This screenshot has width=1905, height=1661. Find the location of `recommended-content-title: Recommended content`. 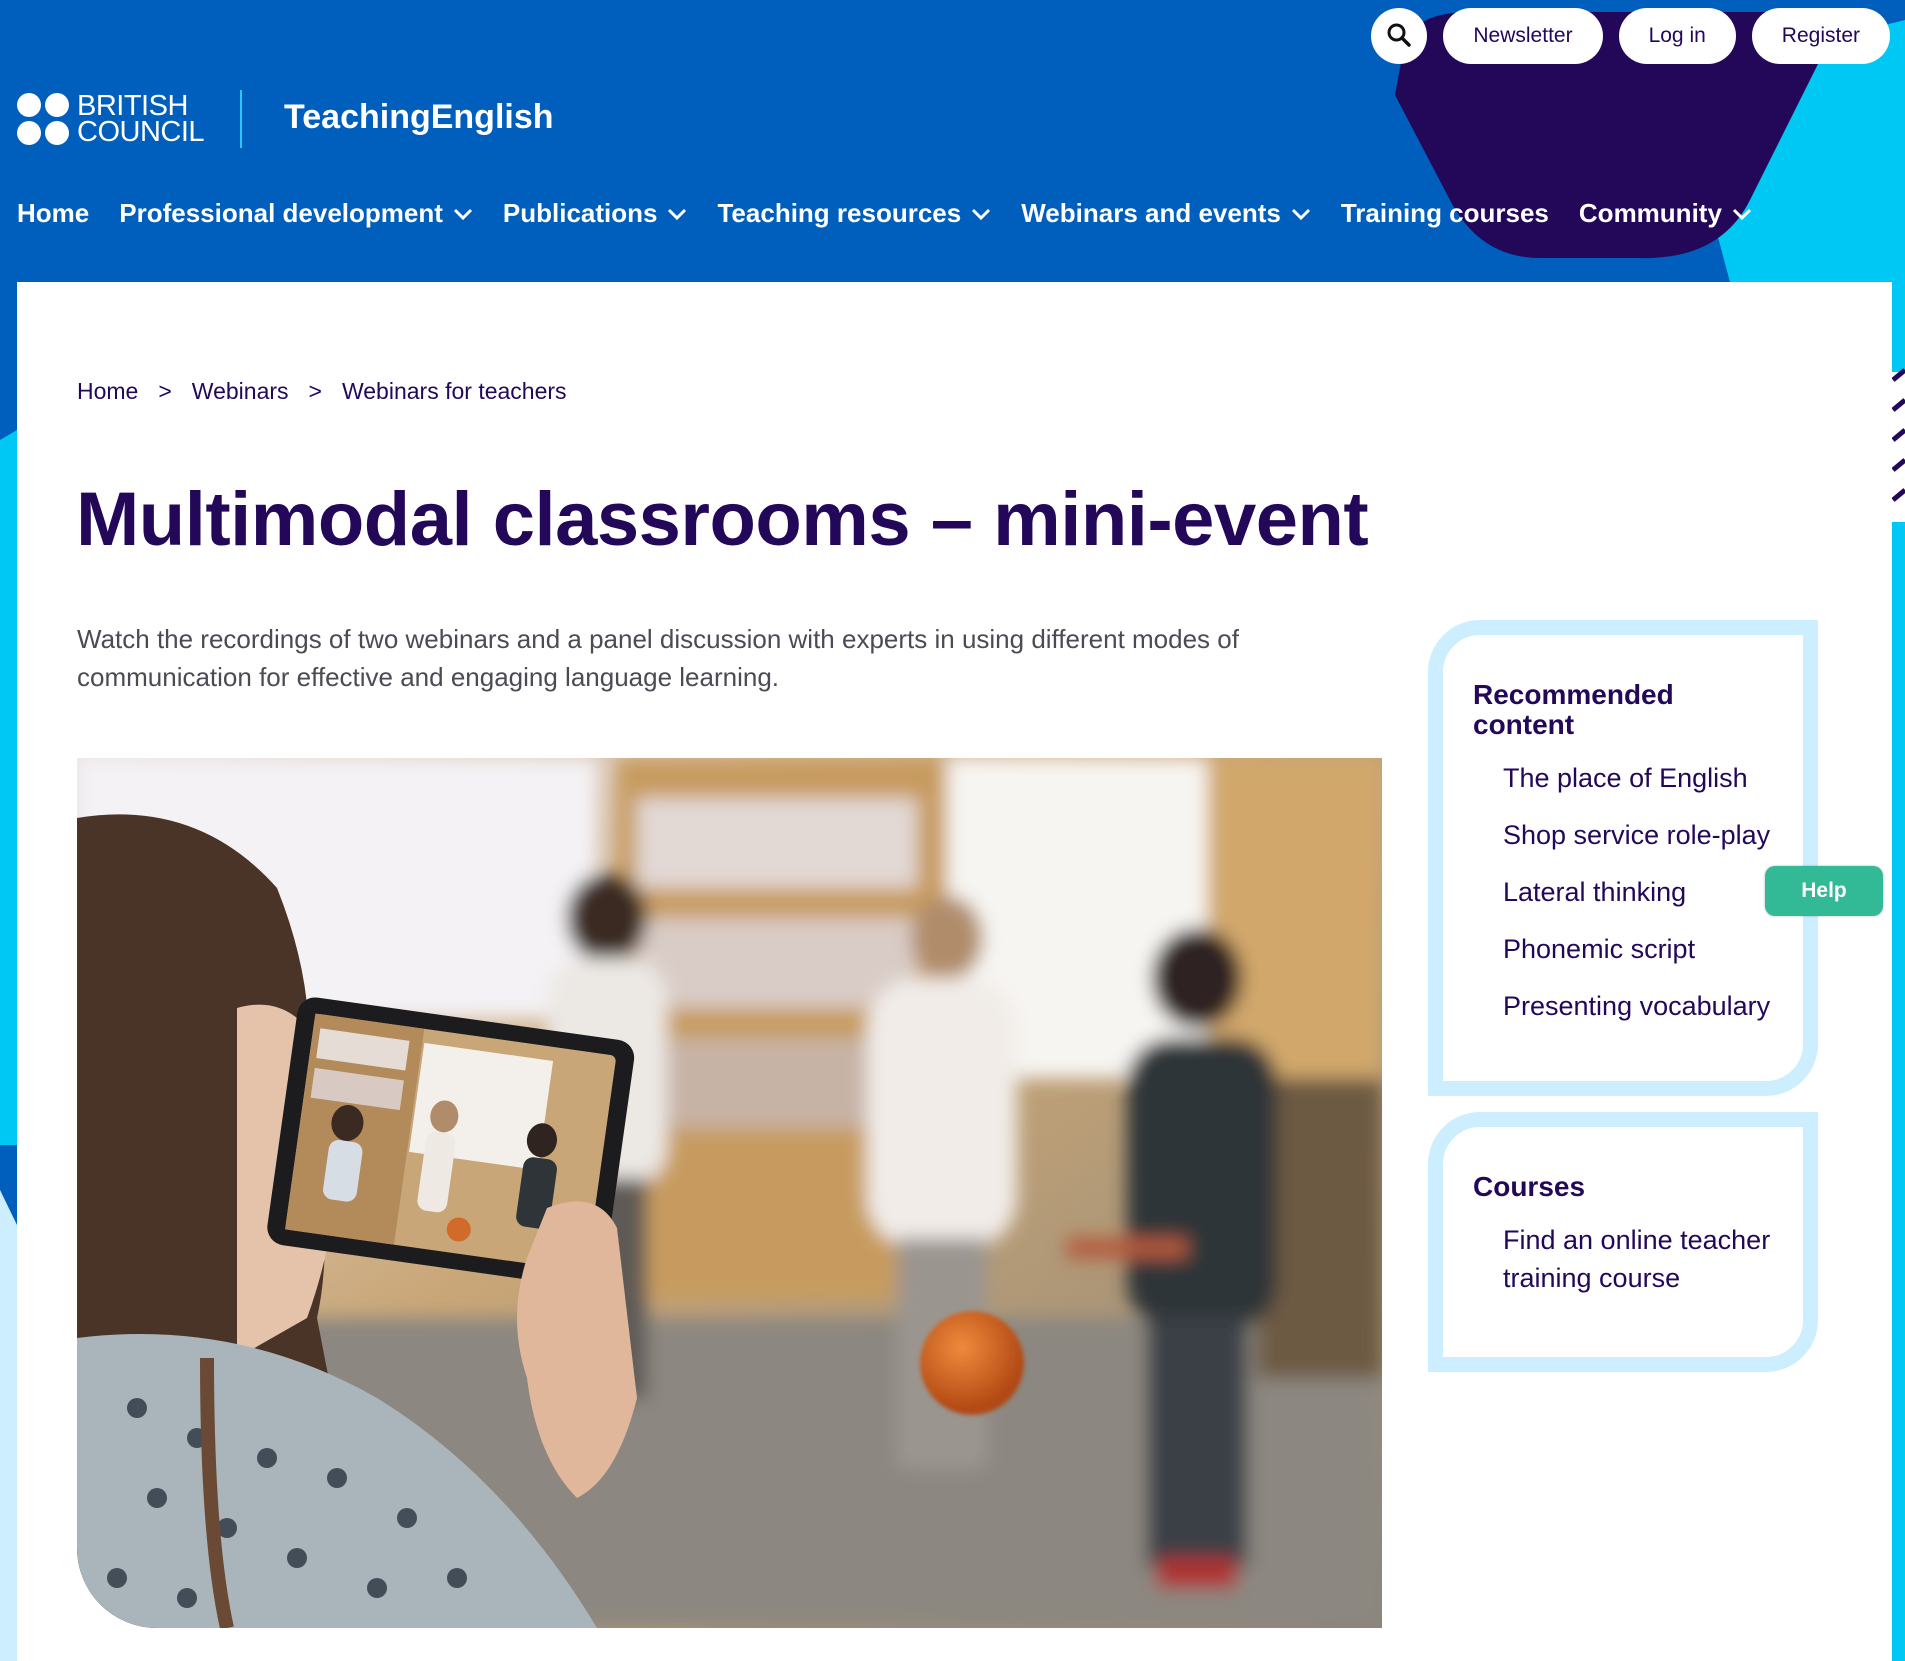

recommended-content-title: Recommended content is located at coordinates (1573, 709).